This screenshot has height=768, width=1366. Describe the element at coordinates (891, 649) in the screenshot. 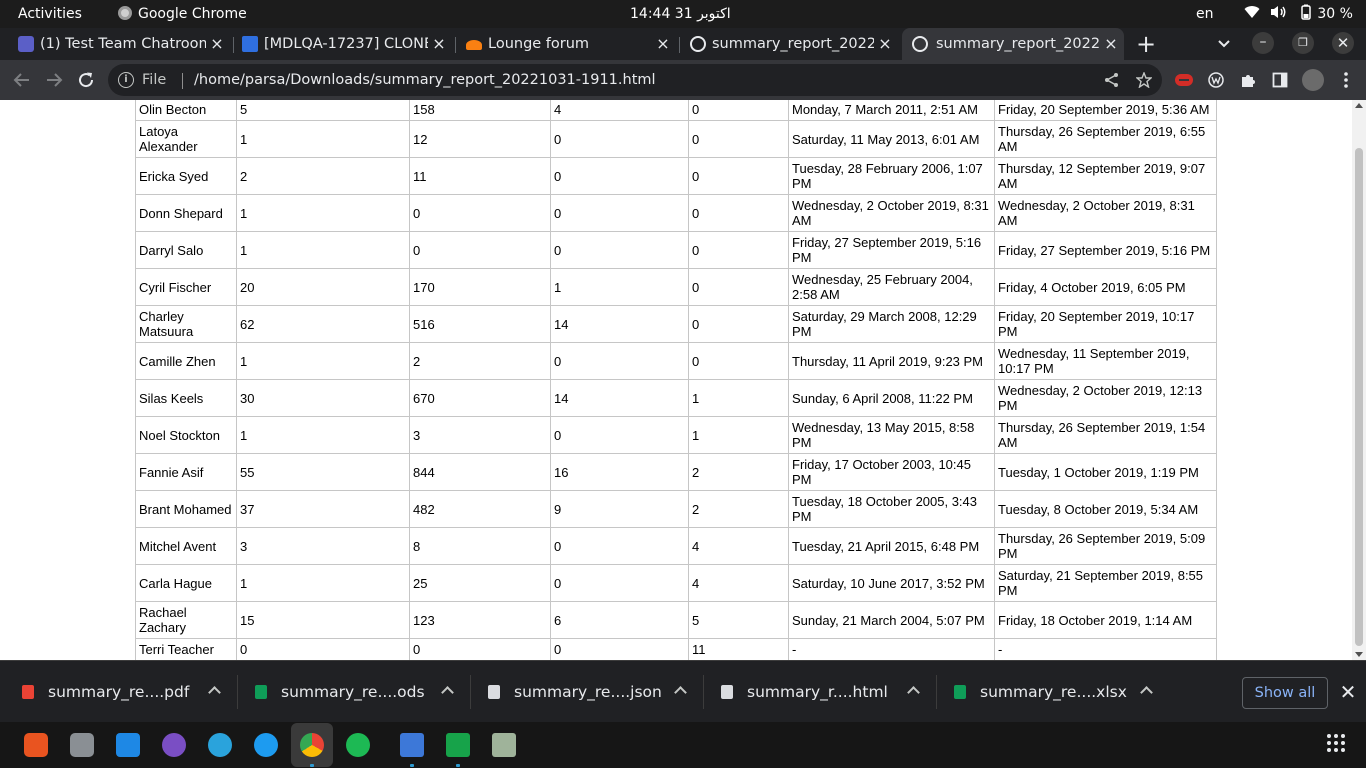

I see `table-cell: -` at that location.